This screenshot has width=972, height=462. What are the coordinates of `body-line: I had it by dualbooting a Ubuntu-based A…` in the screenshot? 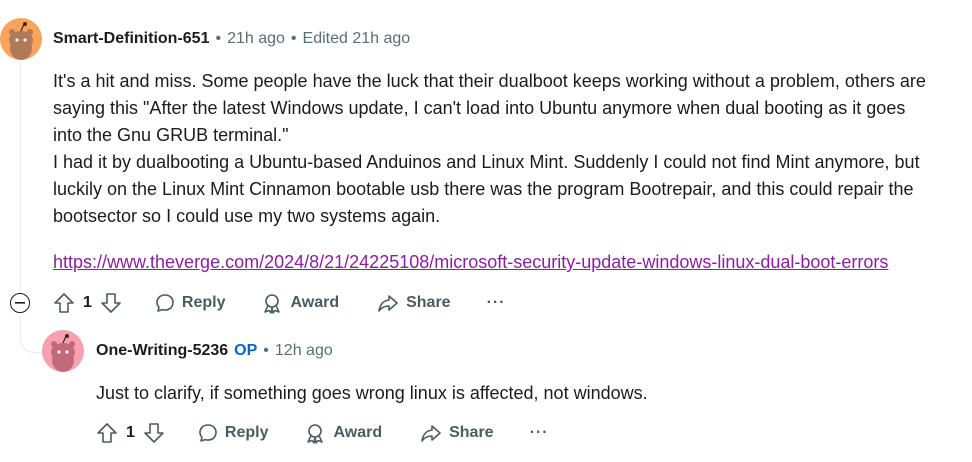 It's located at (486, 162).